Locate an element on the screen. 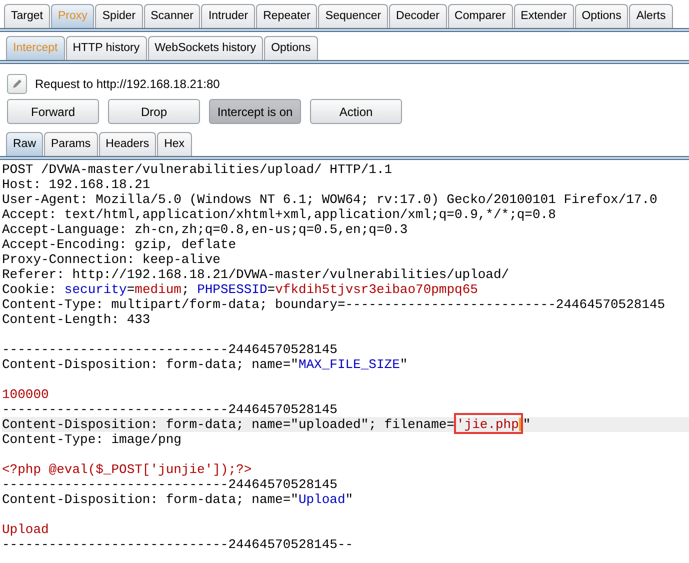  code-text: Content-Type: image/png is located at coordinates (92, 439).